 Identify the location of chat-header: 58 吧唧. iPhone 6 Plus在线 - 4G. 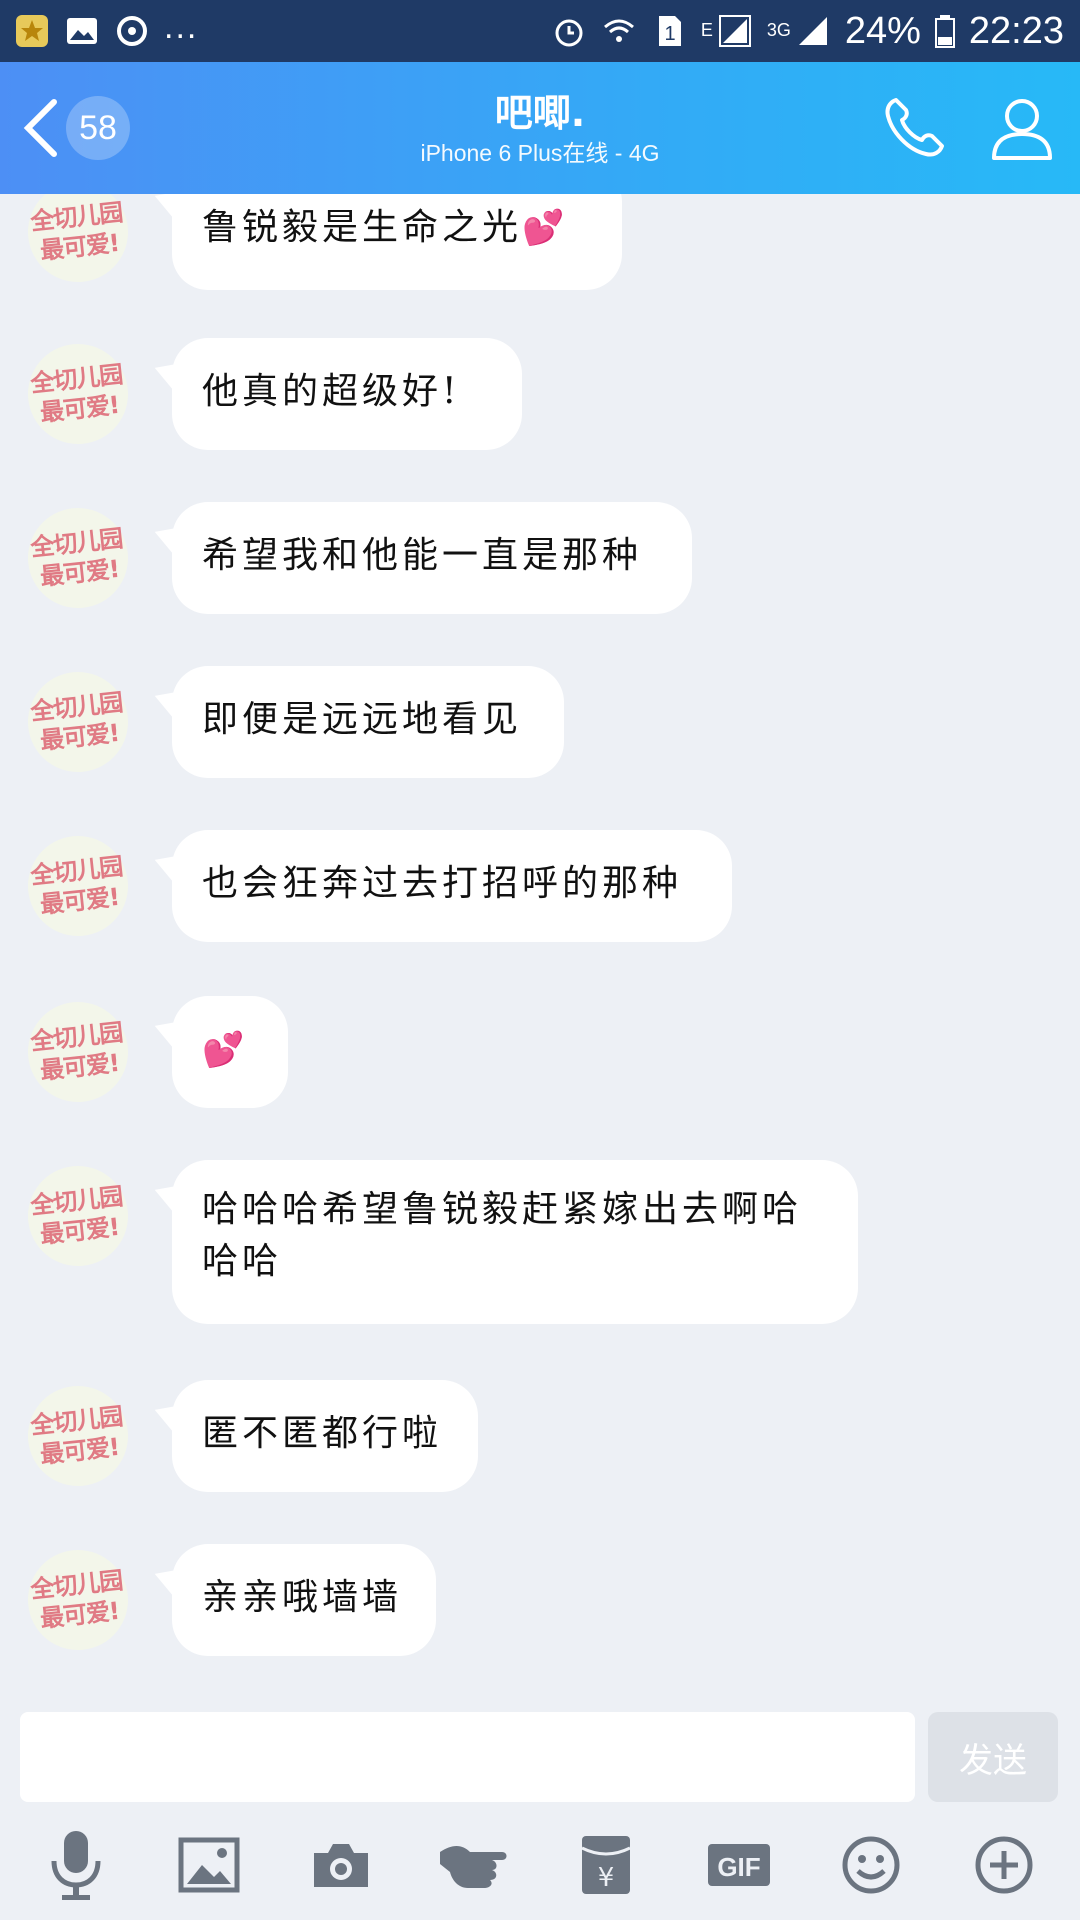
(540, 128).